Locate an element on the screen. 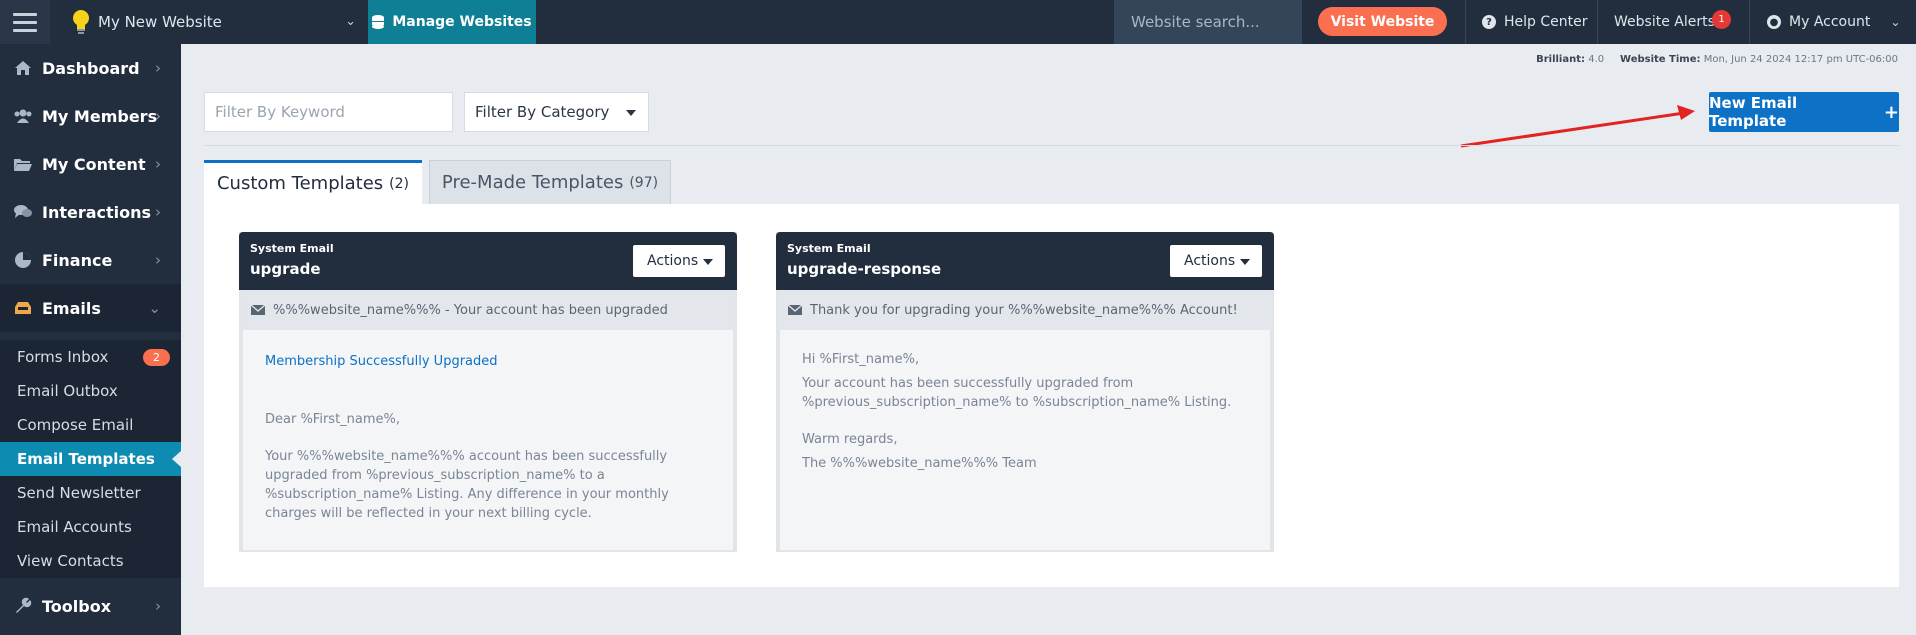  sidebar-item-dashboard: Dashboard › is located at coordinates (90, 68).